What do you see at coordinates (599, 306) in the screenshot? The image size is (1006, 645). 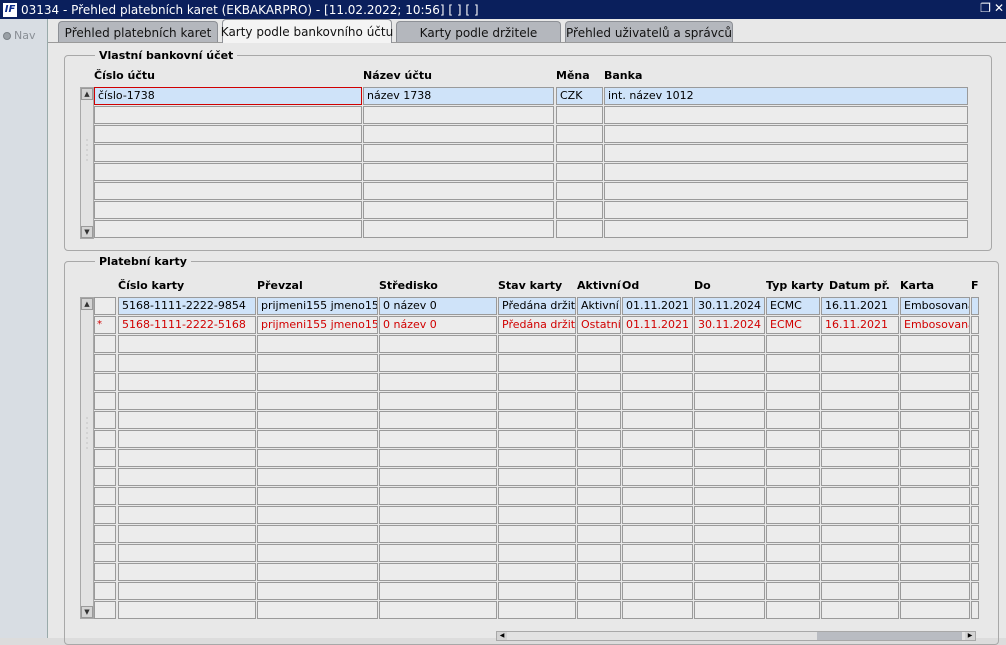 I see `card-aktivni-field: Aktivní` at bounding box center [599, 306].